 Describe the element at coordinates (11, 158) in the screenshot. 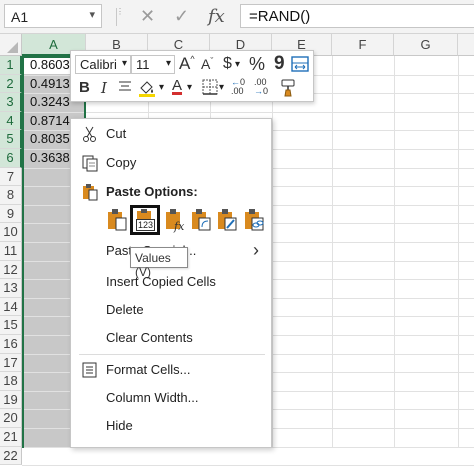

I see `row-header: 6` at that location.